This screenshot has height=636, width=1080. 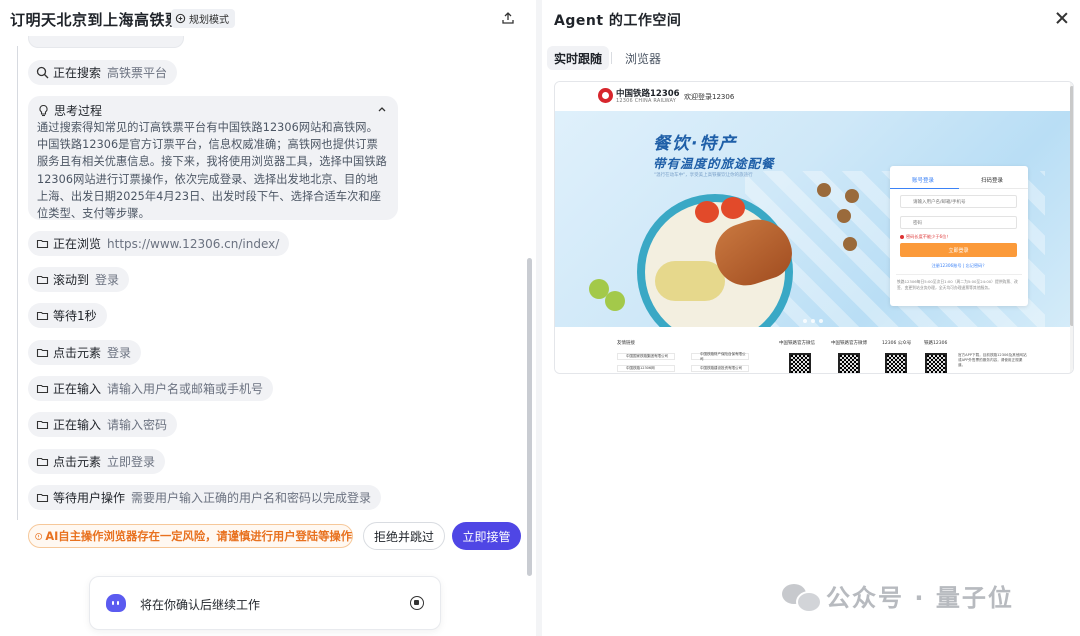 I want to click on partner-logo: 中国国家铁路集团有限公司, so click(x=646, y=356).